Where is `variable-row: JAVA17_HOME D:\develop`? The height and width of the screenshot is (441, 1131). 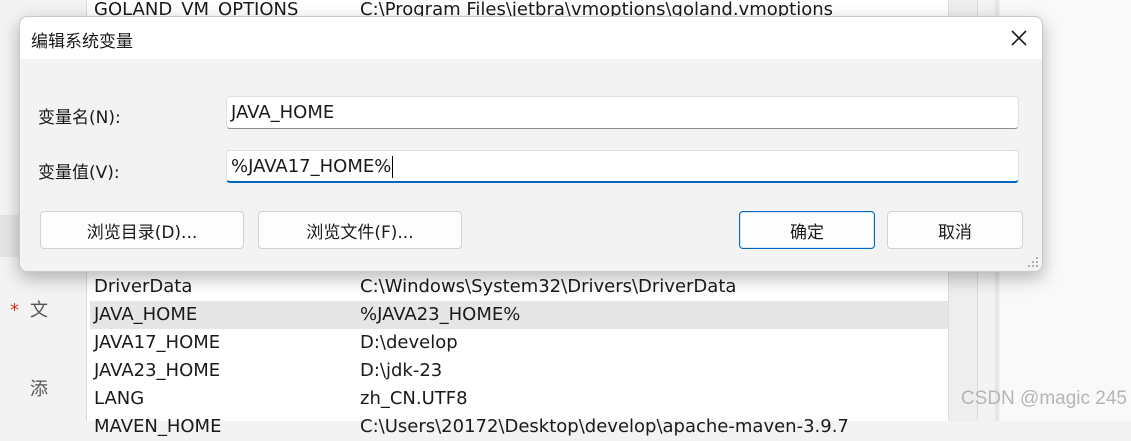 variable-row: JAVA17_HOME D:\develop is located at coordinates (519, 343).